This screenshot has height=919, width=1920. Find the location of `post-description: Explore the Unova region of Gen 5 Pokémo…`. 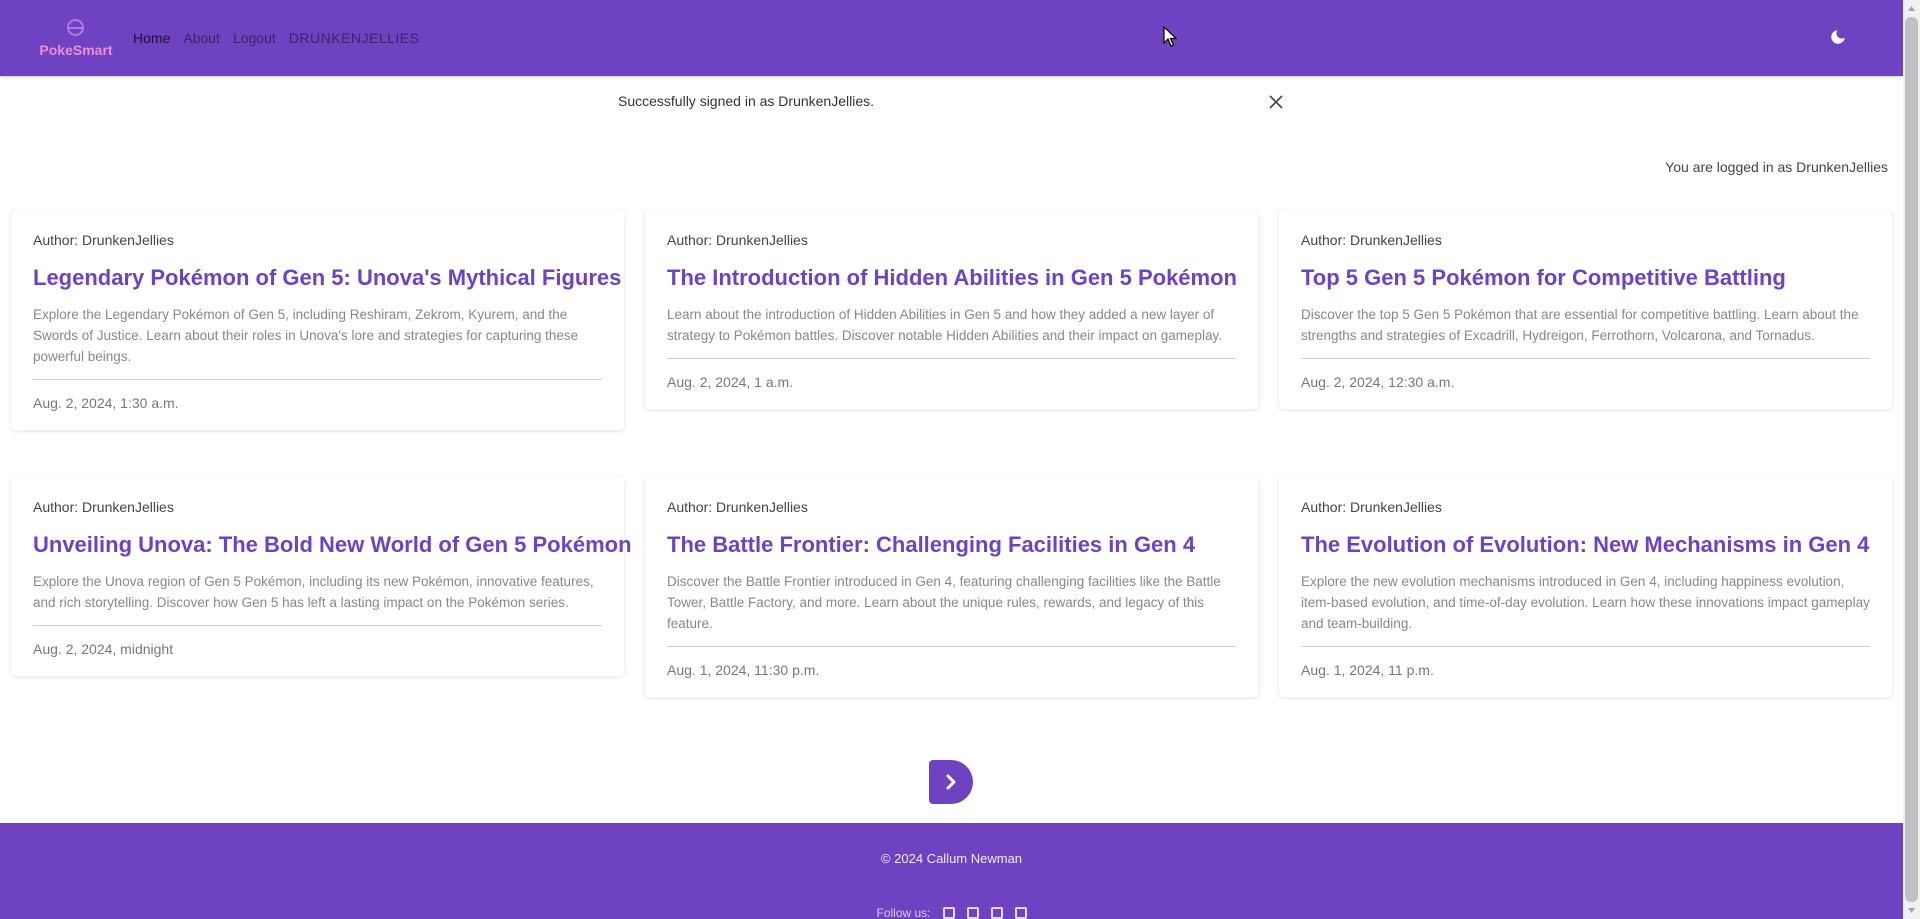

post-description: Explore the Unova region of Gen 5 Pokémo… is located at coordinates (313, 592).